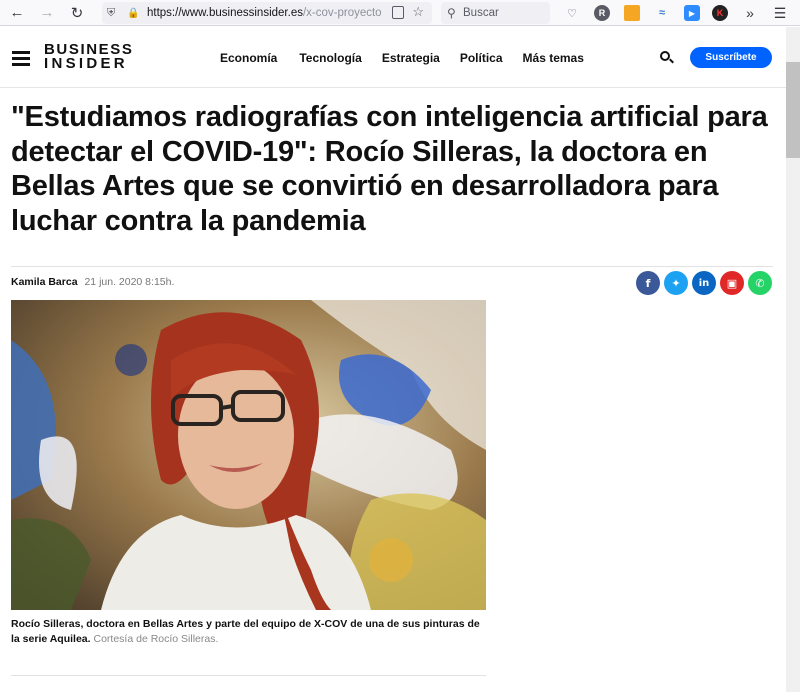 The height and width of the screenshot is (692, 800). I want to click on linkedin-share-icon: in, so click(704, 283).